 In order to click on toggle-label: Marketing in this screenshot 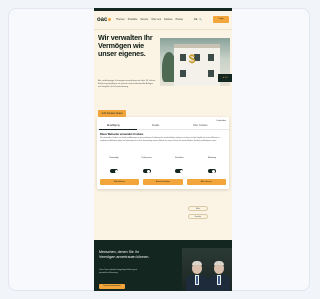, I will do `click(212, 158)`.